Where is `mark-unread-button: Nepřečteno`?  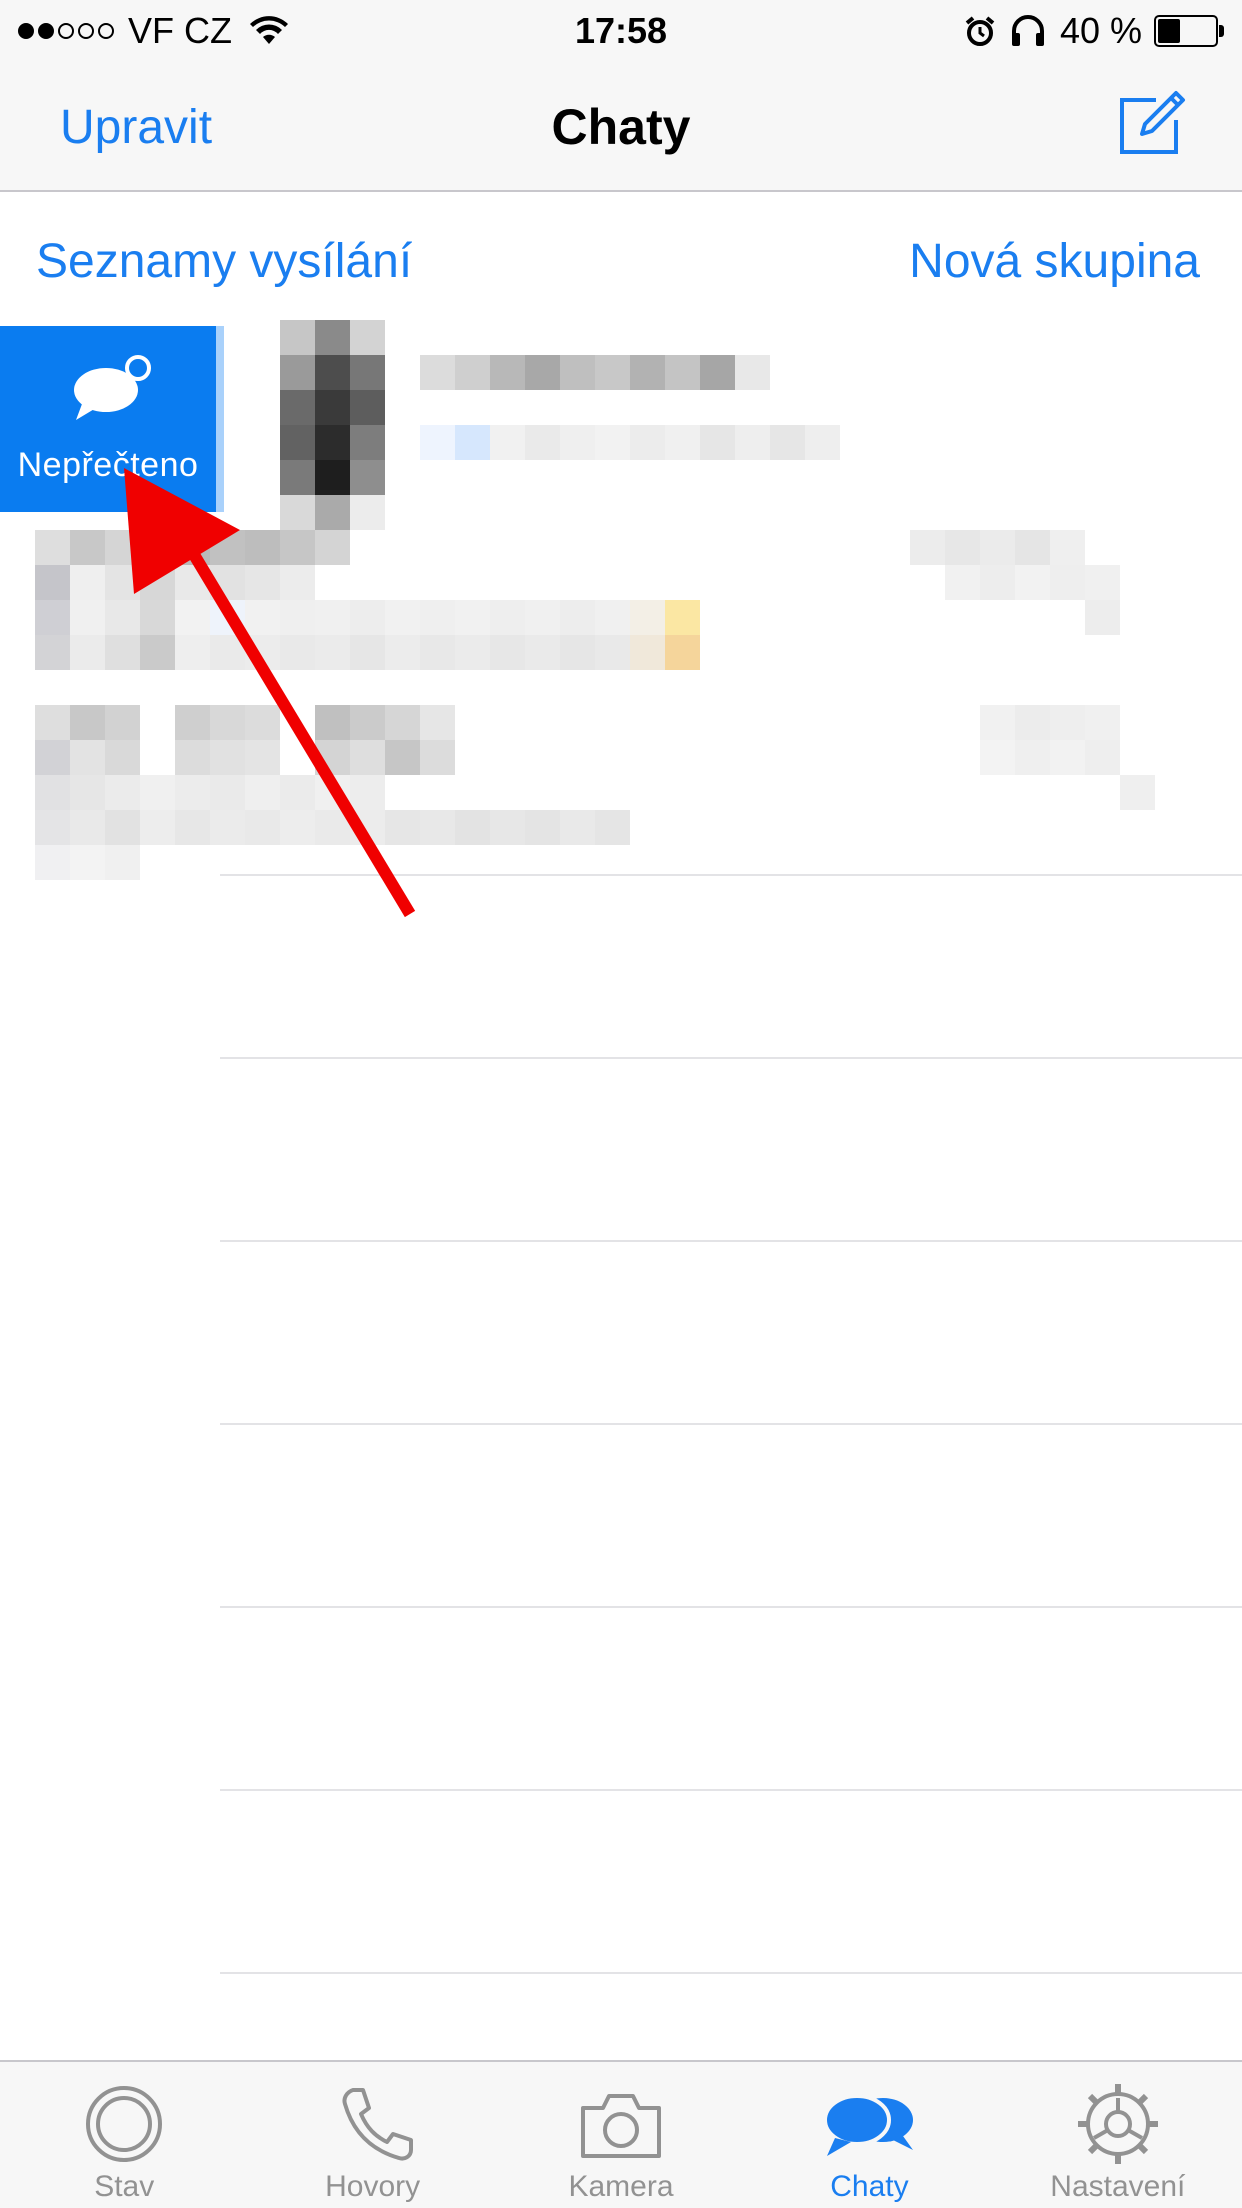 mark-unread-button: Nepřečteno is located at coordinates (112, 419).